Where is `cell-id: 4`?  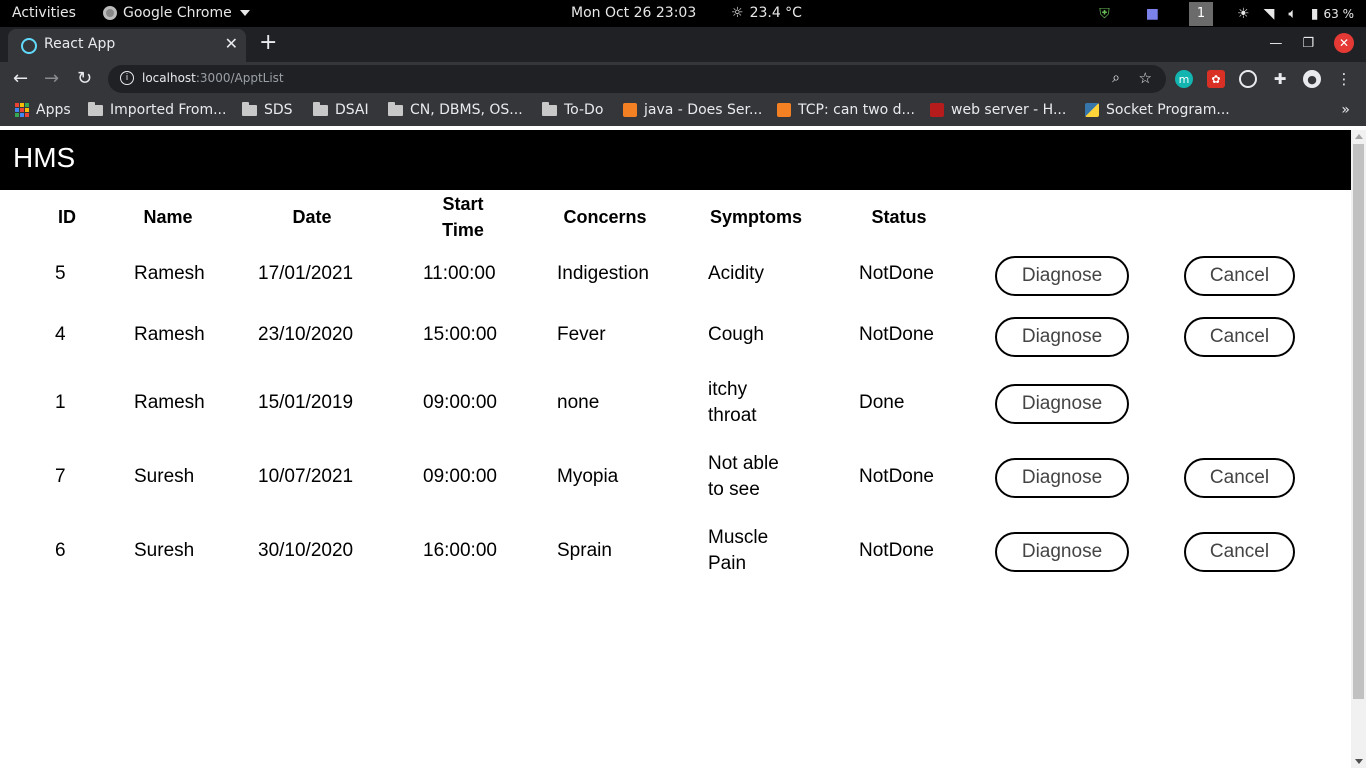 cell-id: 4 is located at coordinates (60, 334).